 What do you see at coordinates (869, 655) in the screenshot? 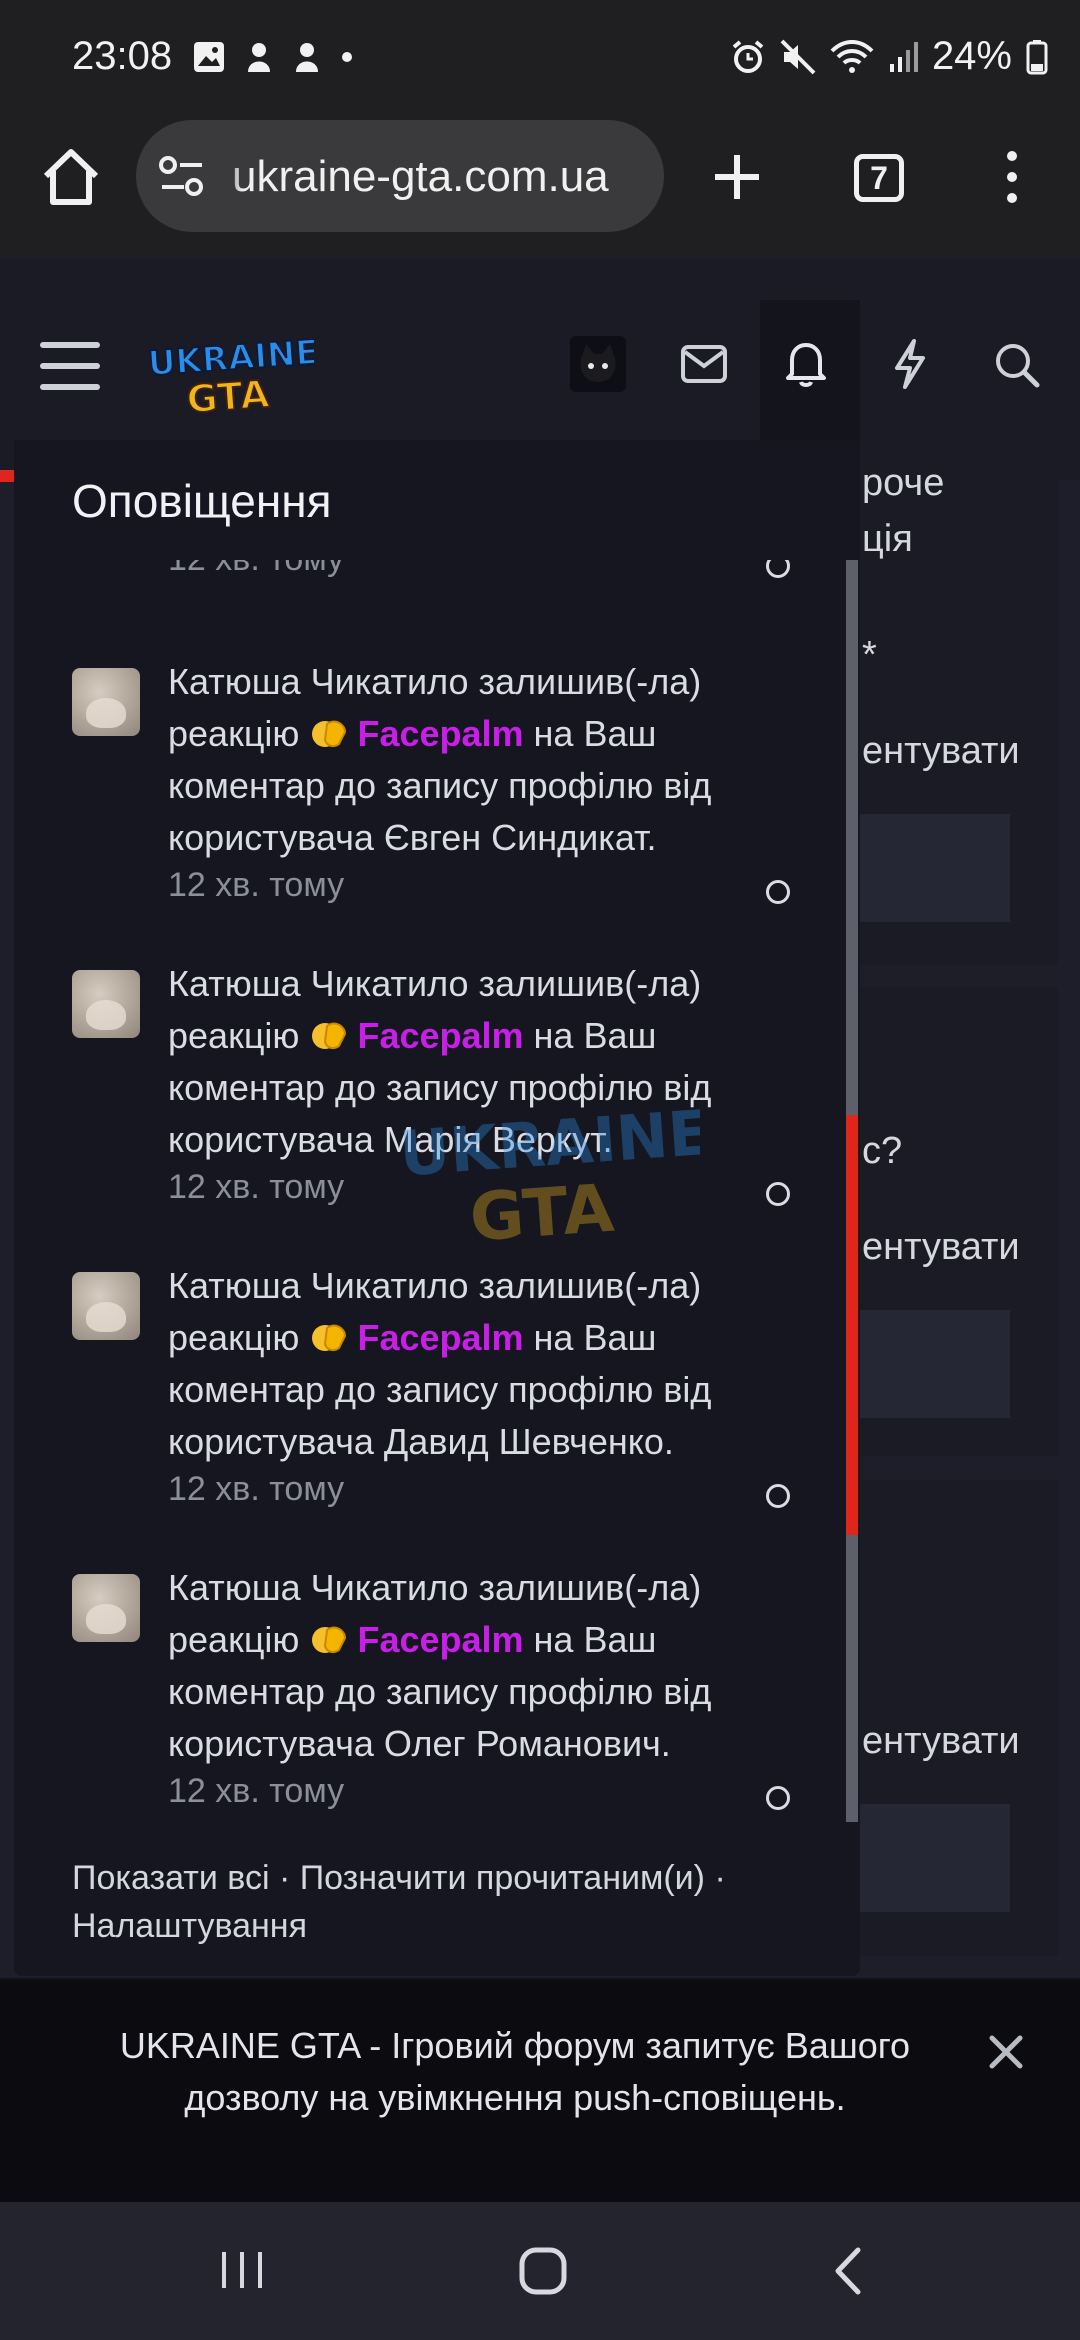
I see `background-text: *` at bounding box center [869, 655].